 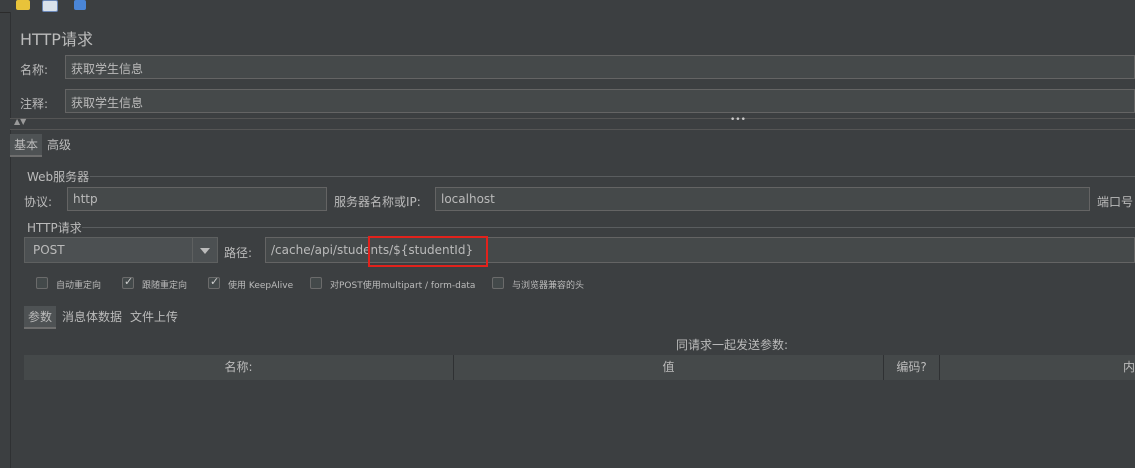 What do you see at coordinates (128, 282) in the screenshot?
I see `checkbox-follow-redirect` at bounding box center [128, 282].